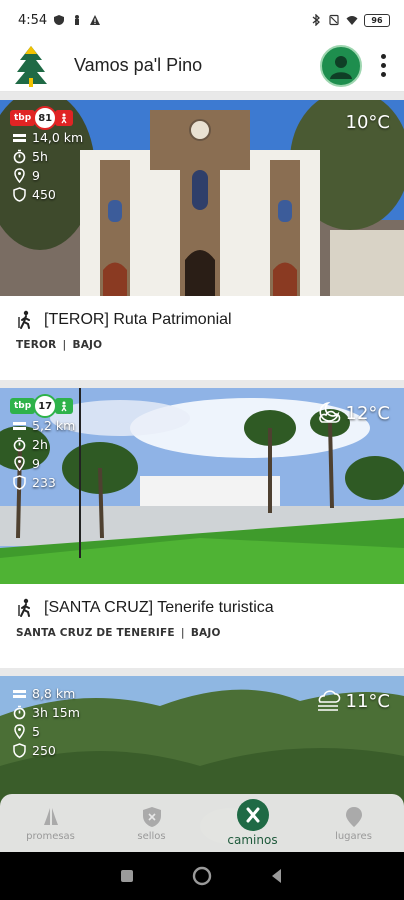 The height and width of the screenshot is (900, 404). I want to click on nav-caminos: caminos, so click(252, 823).